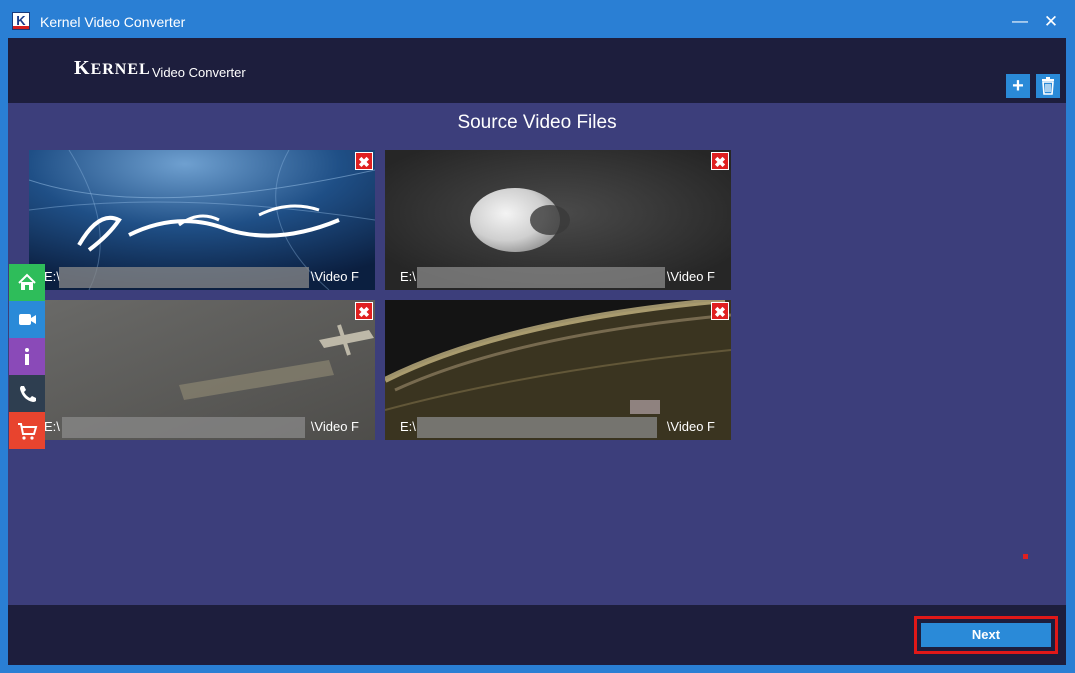 This screenshot has height=673, width=1075. I want to click on close-button: ✕, so click(1051, 22).